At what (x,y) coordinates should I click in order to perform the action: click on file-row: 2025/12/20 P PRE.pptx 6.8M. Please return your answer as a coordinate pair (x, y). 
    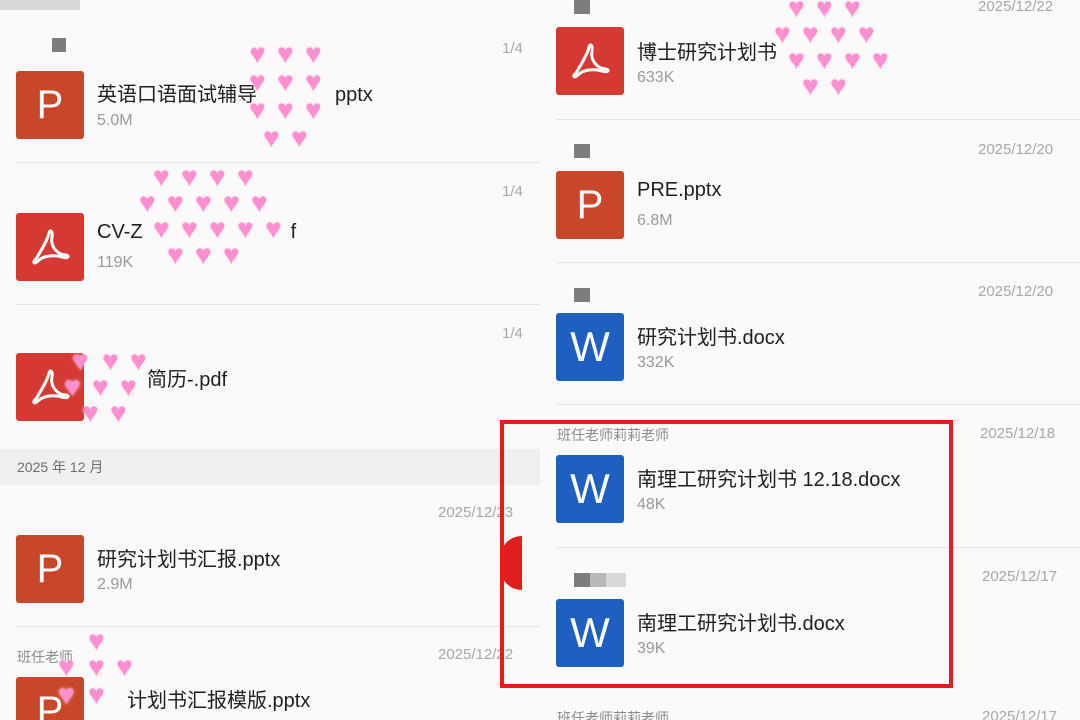
    Looking at the image, I should click on (810, 191).